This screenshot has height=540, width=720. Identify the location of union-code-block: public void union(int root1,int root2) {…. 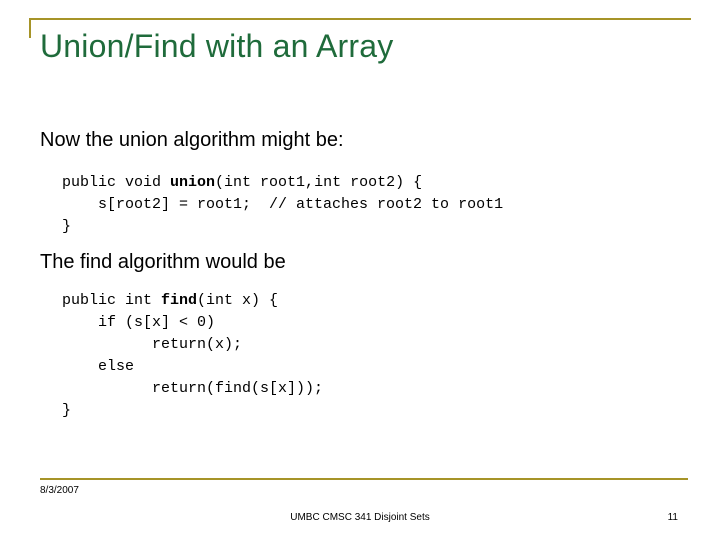
(283, 204).